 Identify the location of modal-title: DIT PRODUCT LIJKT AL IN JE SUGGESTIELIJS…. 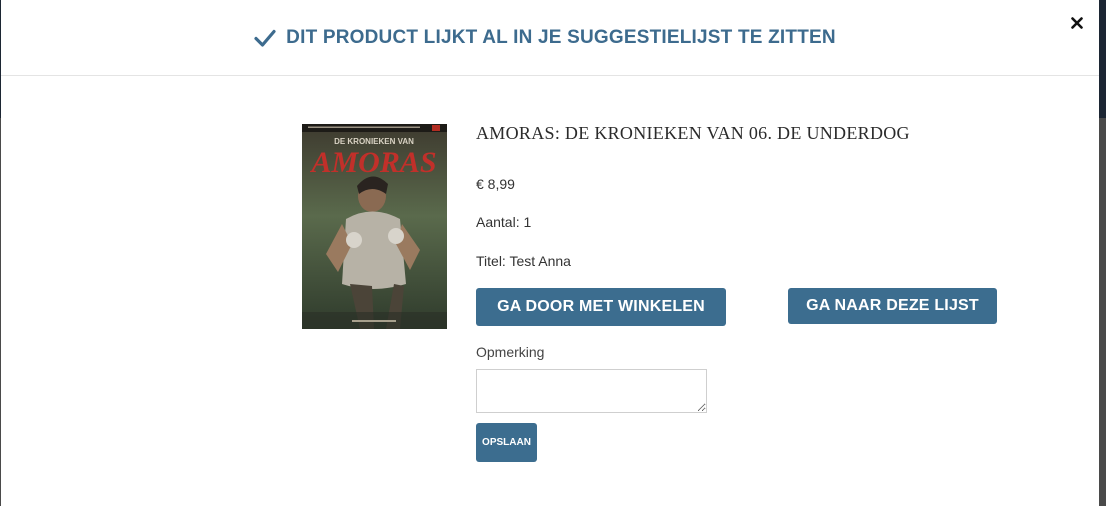
(561, 37).